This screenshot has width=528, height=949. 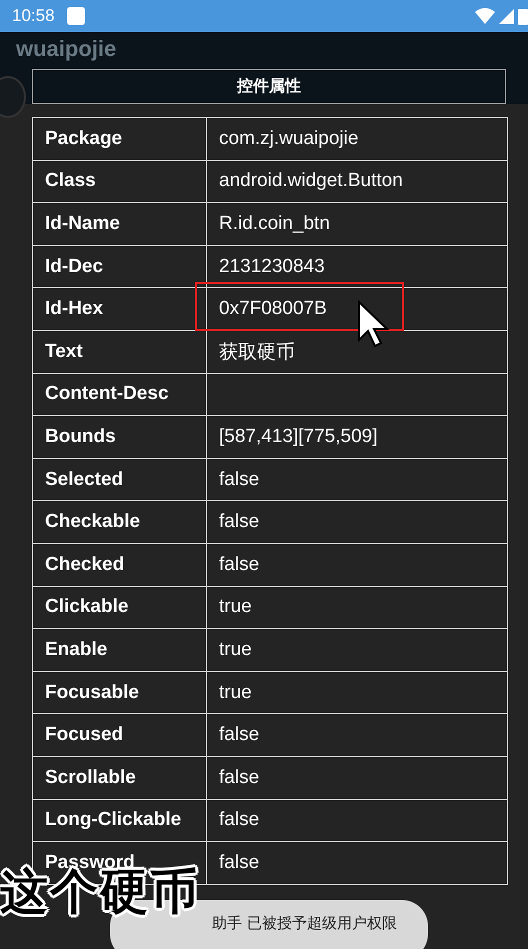 What do you see at coordinates (66, 49) in the screenshot?
I see `app-title: wuaipojie` at bounding box center [66, 49].